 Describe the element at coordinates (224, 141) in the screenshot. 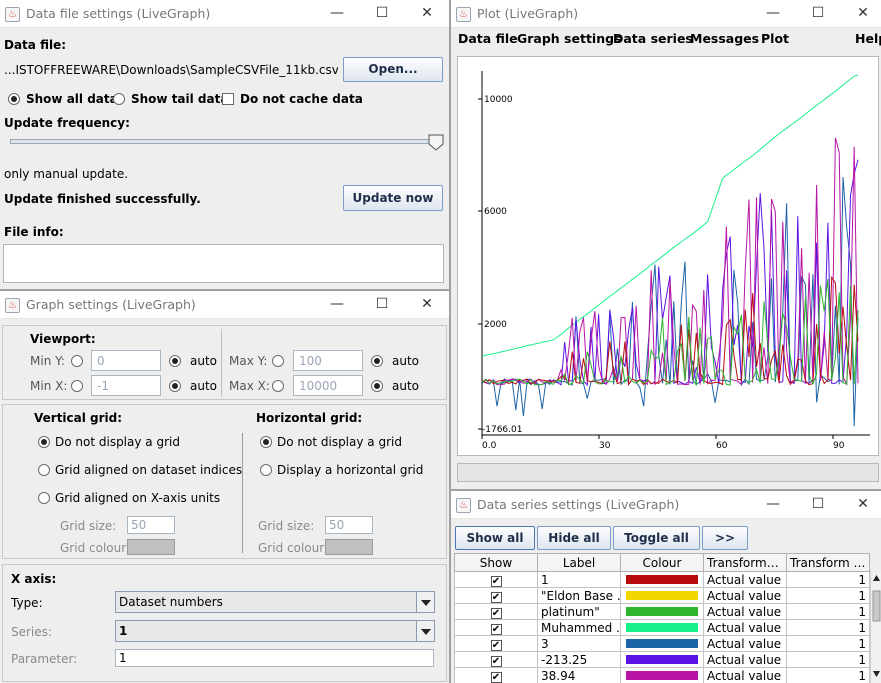

I see `update-frequency-slider-track` at that location.